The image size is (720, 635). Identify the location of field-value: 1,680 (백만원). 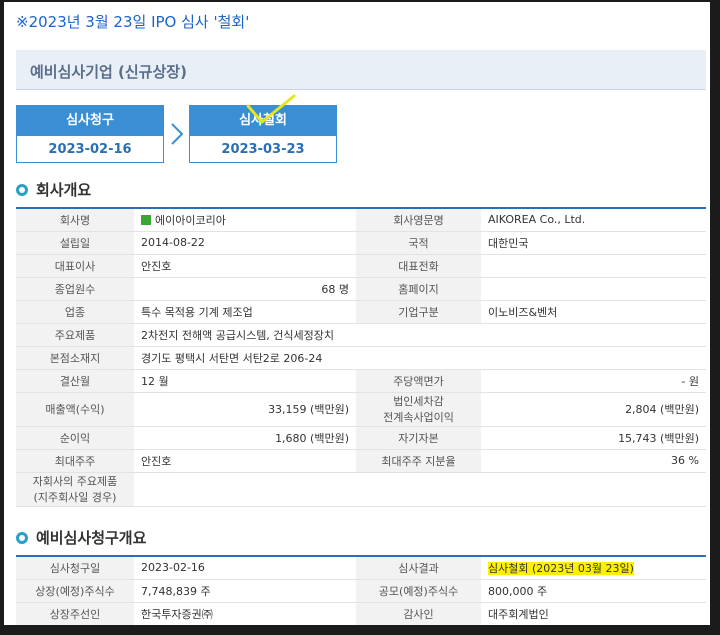
(245, 438).